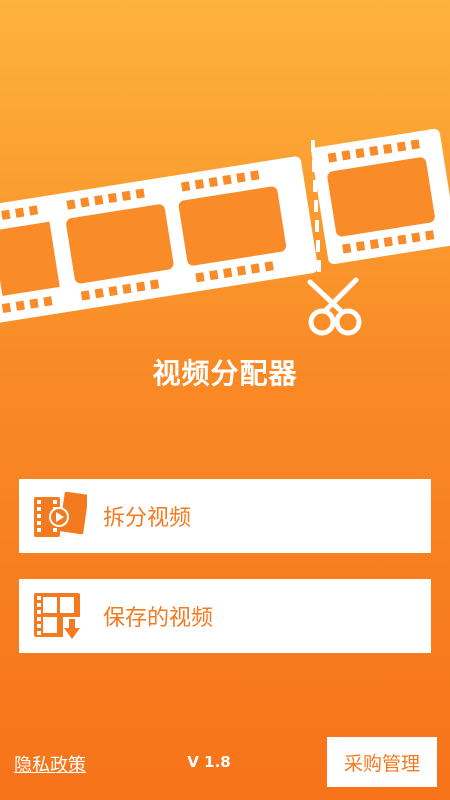 The image size is (450, 800). Describe the element at coordinates (209, 762) in the screenshot. I see `version-label: V 1.8` at that location.